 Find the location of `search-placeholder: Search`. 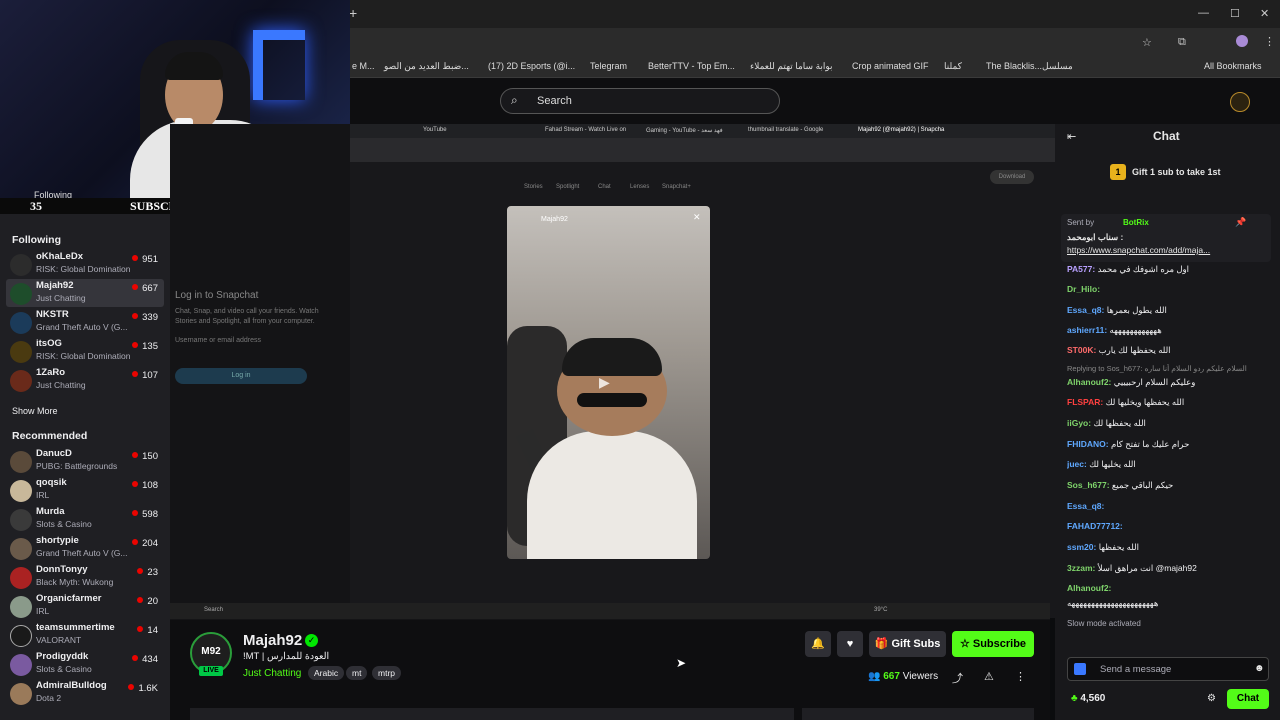

search-placeholder: Search is located at coordinates (554, 101).